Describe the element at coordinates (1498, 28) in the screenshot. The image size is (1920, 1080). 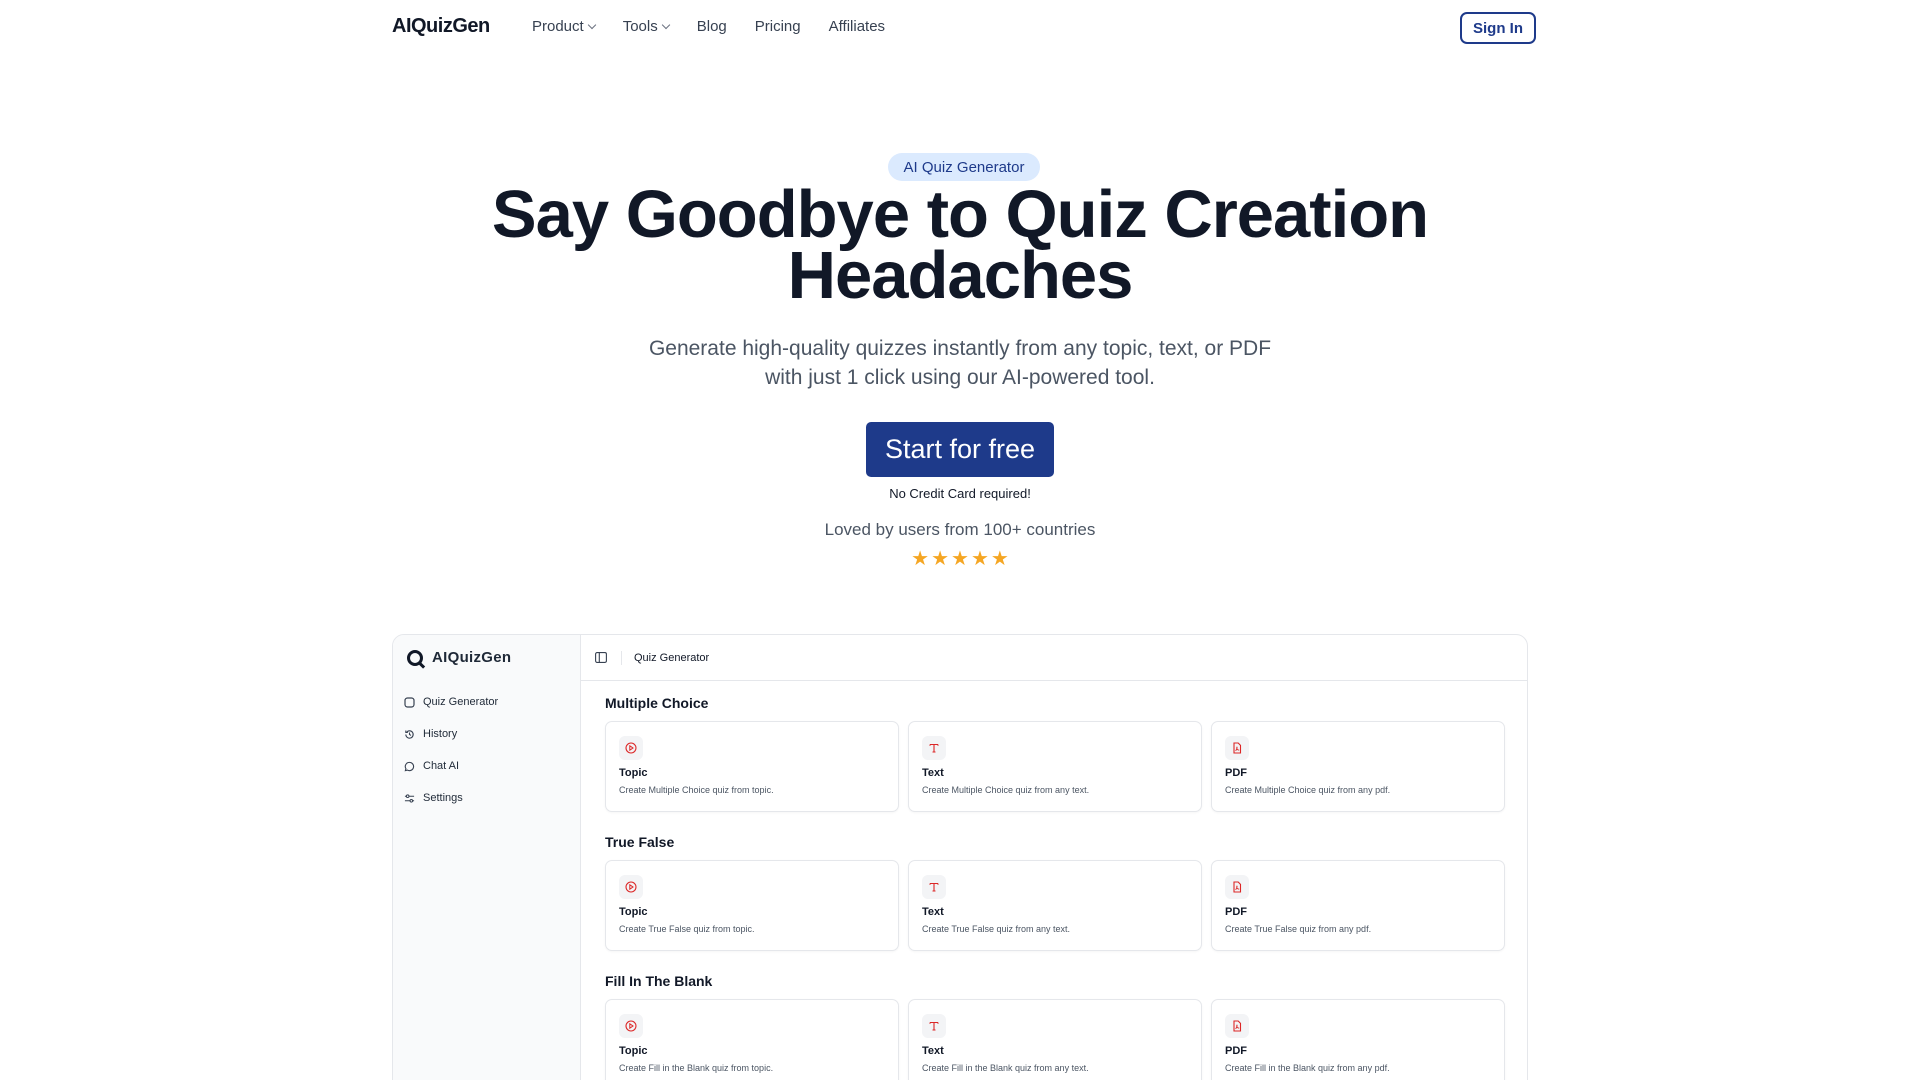
I see `sign-in-button: Sign In` at that location.